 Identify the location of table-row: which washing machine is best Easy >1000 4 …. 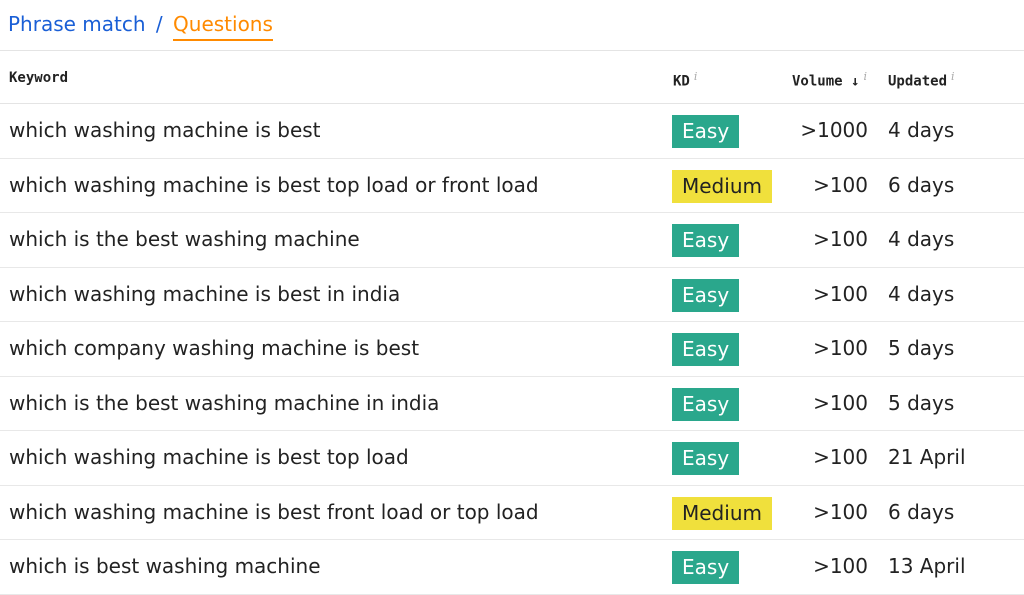
(512, 131).